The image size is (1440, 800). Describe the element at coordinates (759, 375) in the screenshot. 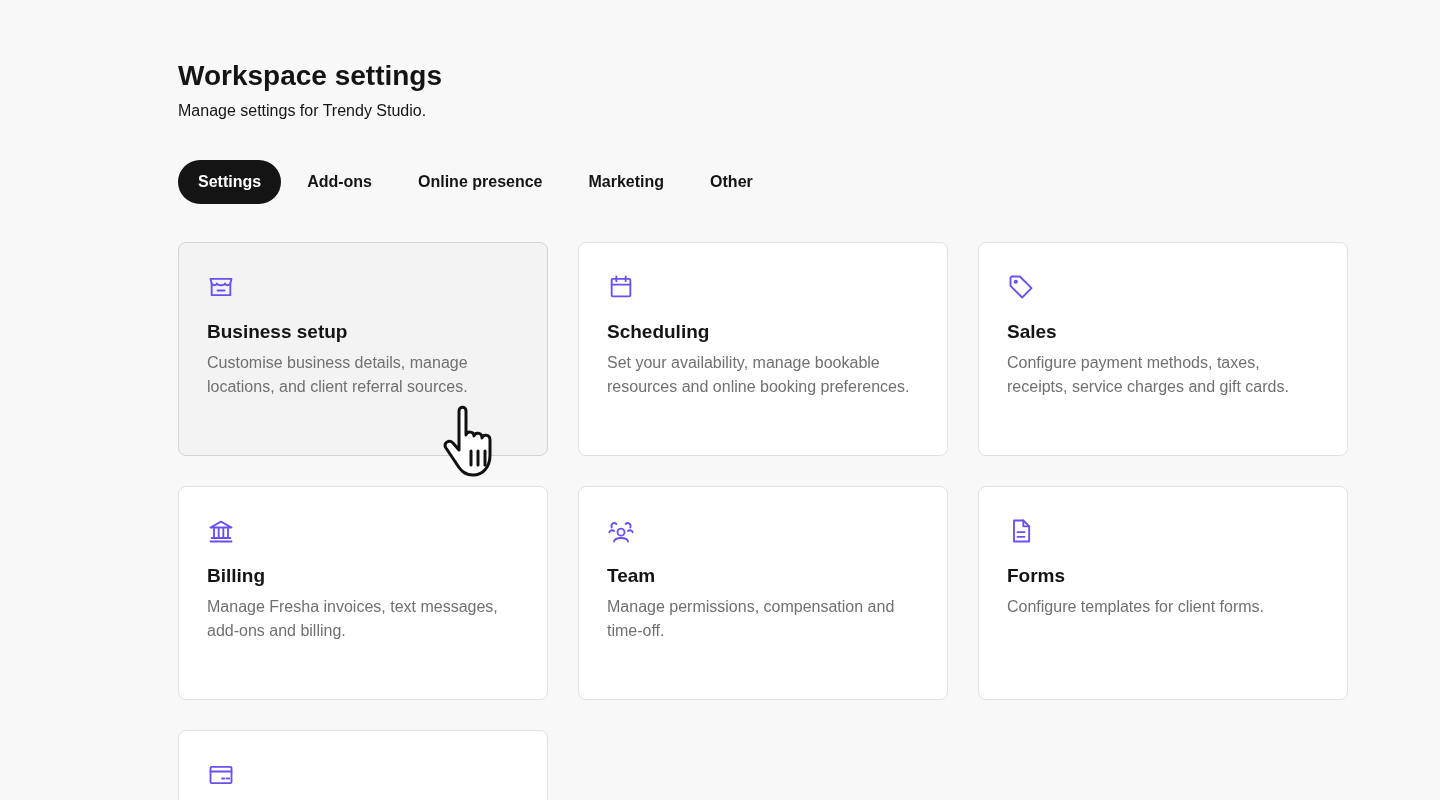

I see `card-description: Set your availability, manage bookable resources and online booking preferences.` at that location.